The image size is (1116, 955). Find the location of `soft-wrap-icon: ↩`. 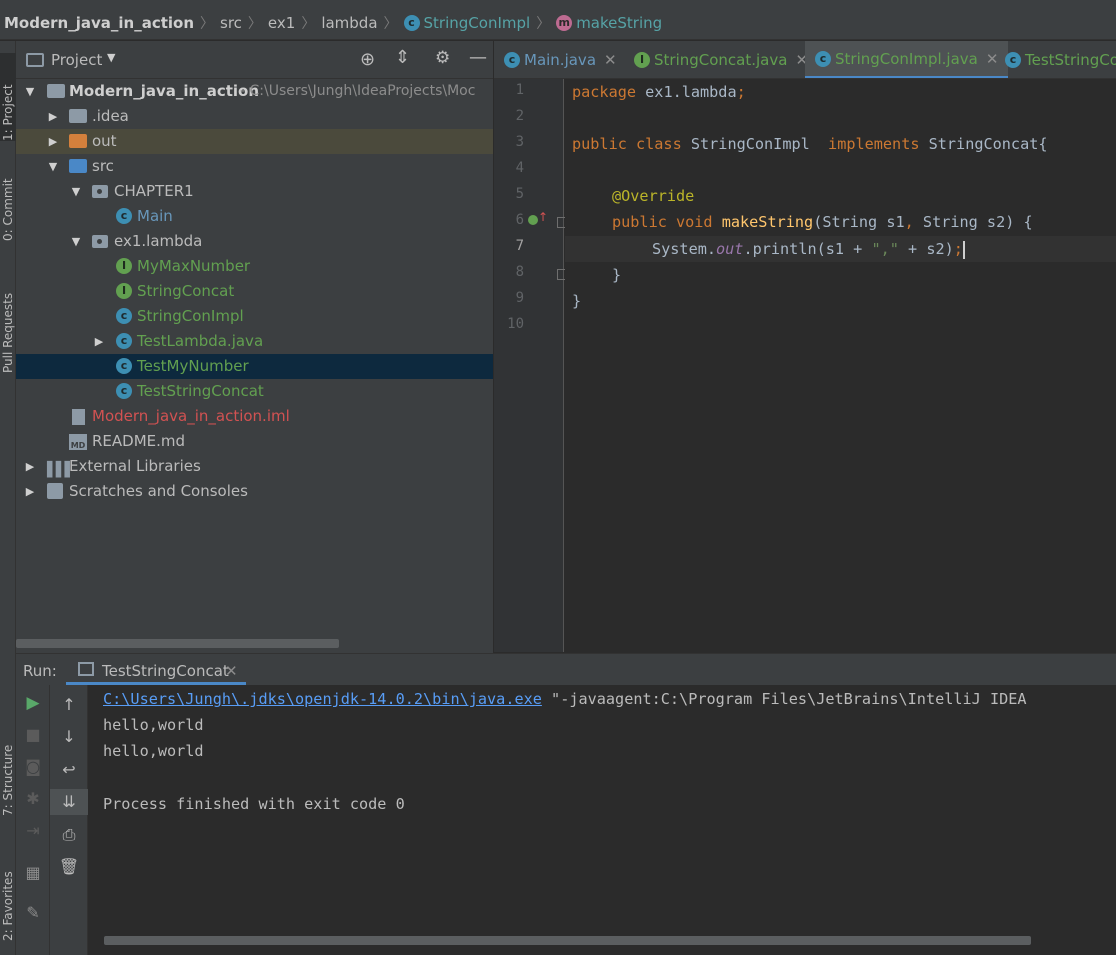

soft-wrap-icon: ↩ is located at coordinates (69, 769).